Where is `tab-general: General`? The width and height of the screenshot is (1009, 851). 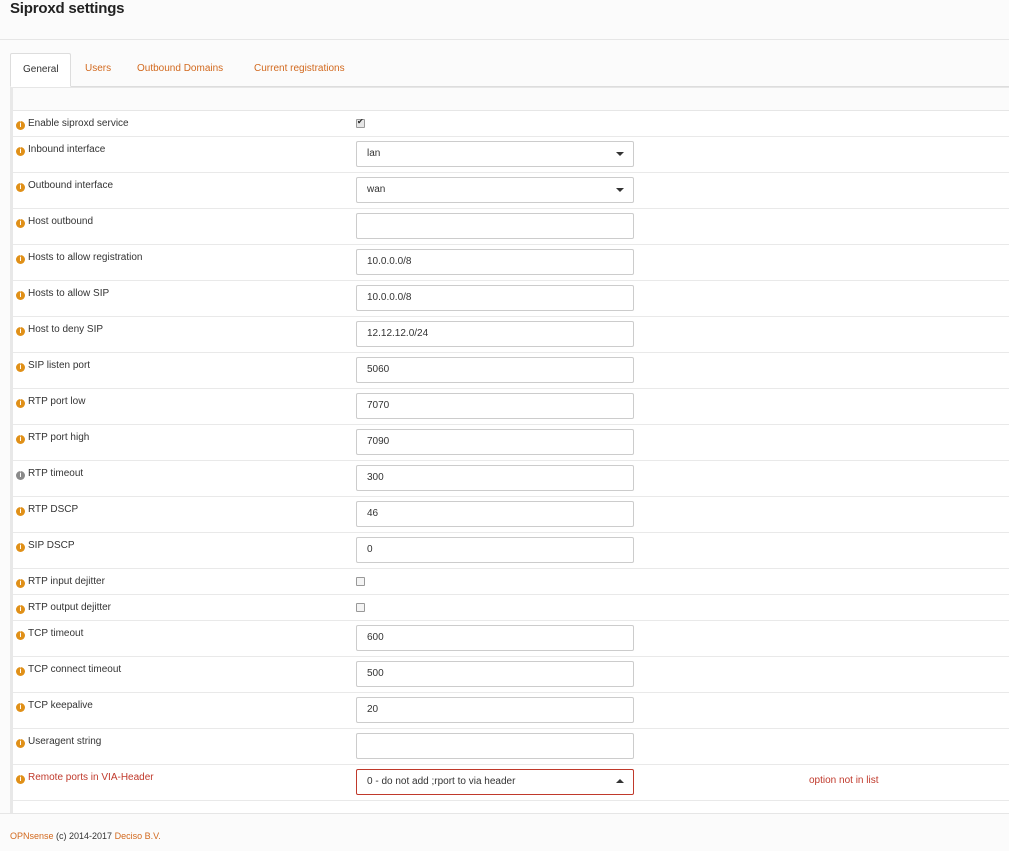 tab-general: General is located at coordinates (40, 70).